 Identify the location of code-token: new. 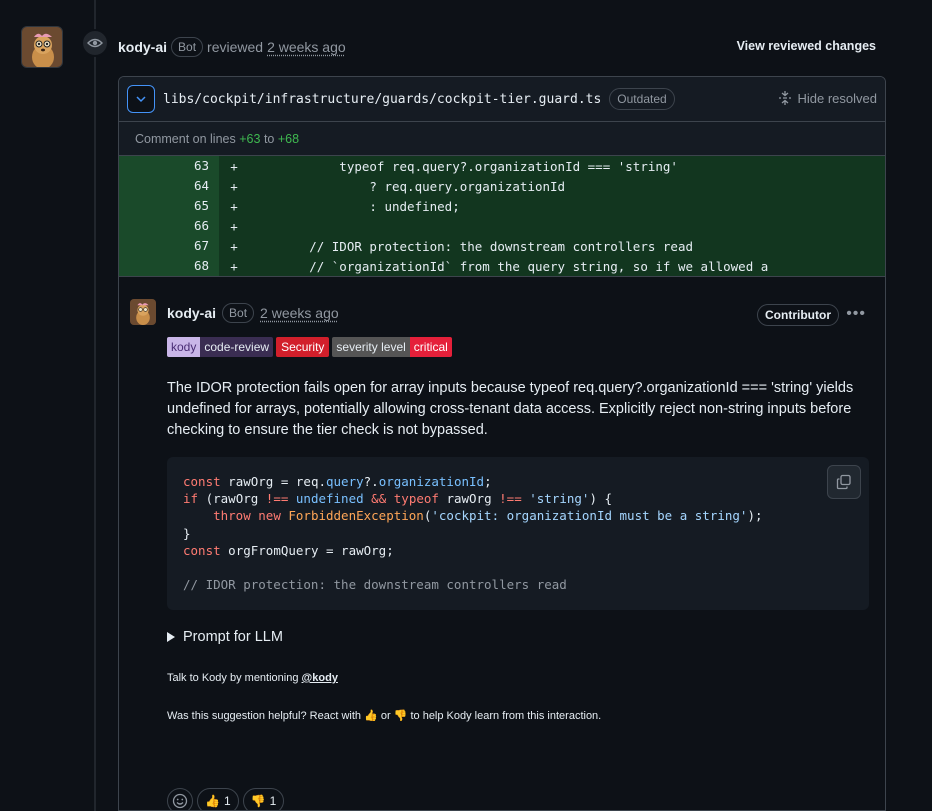
(269, 516).